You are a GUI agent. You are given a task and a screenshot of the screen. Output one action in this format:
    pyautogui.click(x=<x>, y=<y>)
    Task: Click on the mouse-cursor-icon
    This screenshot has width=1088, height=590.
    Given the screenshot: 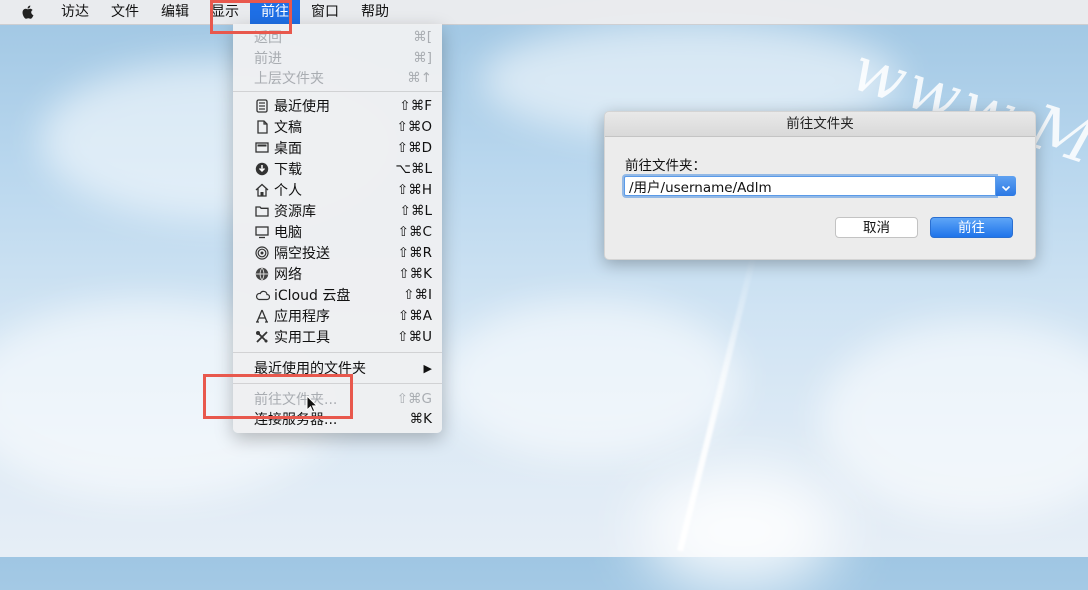 What is the action you would take?
    pyautogui.click(x=312, y=405)
    